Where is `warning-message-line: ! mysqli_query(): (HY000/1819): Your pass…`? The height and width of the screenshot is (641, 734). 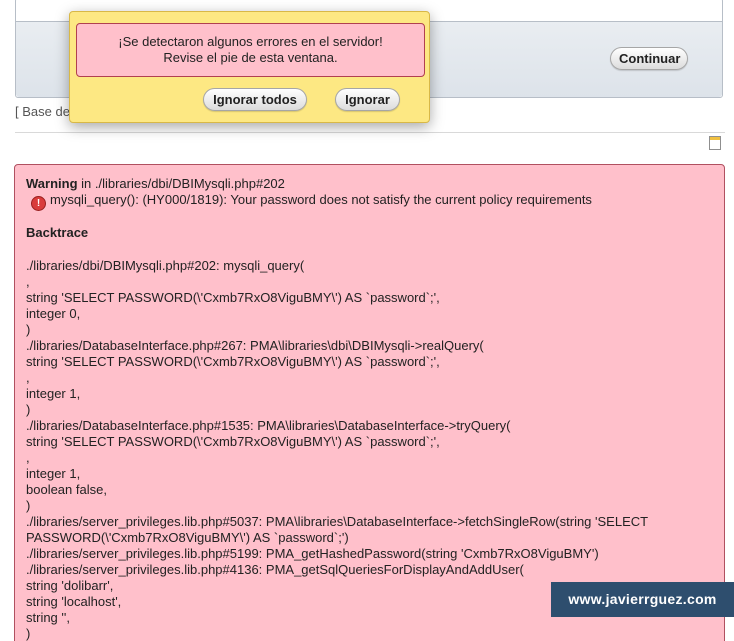
warning-message-line: ! mysqli_query(): (HY000/1819): Your pass… is located at coordinates (309, 201).